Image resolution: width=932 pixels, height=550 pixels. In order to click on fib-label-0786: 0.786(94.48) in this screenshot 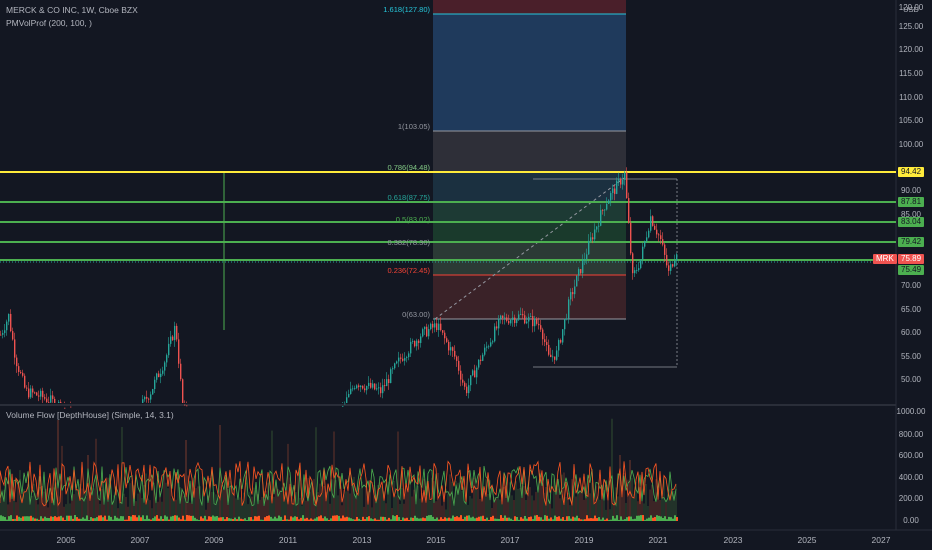, I will do `click(408, 167)`.